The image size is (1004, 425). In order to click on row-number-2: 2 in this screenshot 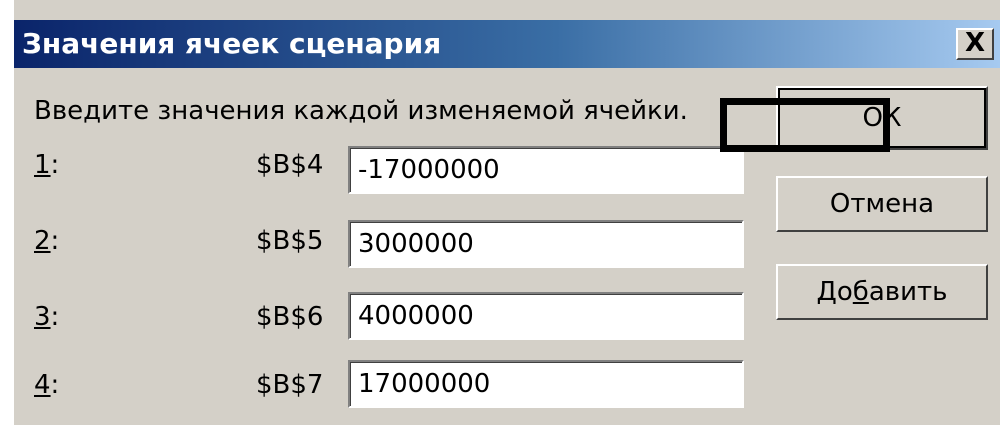, I will do `click(42, 241)`.